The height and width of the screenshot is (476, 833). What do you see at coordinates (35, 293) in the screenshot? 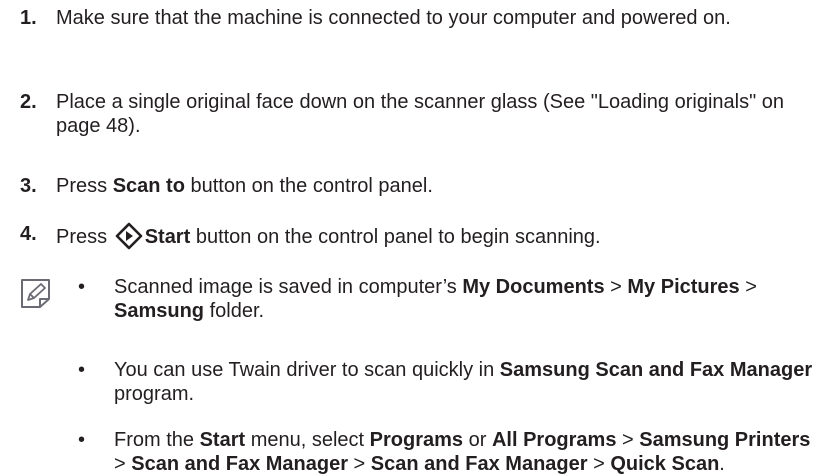
I see `note-pencil-icon` at bounding box center [35, 293].